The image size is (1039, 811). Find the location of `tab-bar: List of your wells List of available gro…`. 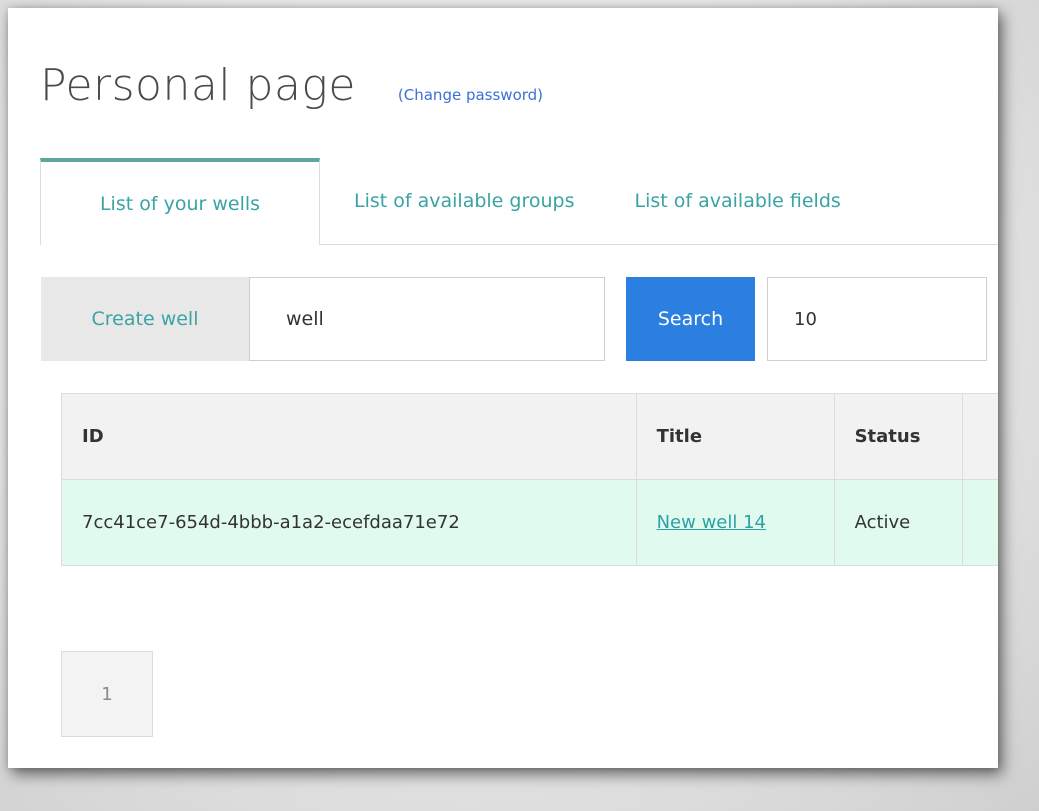

tab-bar: List of your wells List of available gro… is located at coordinates (519, 199).